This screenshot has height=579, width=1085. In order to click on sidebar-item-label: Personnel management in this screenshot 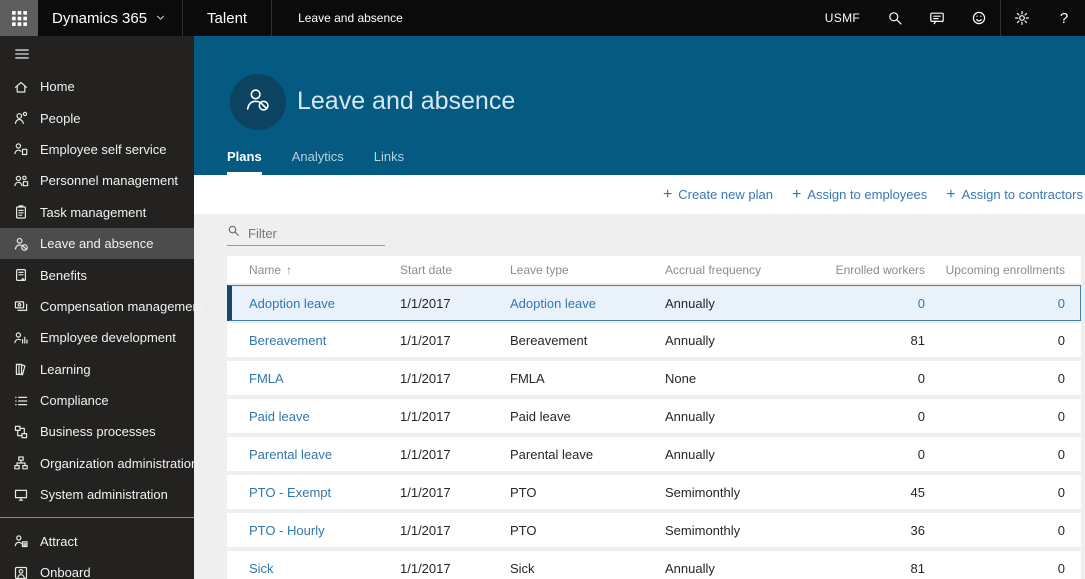, I will do `click(109, 181)`.